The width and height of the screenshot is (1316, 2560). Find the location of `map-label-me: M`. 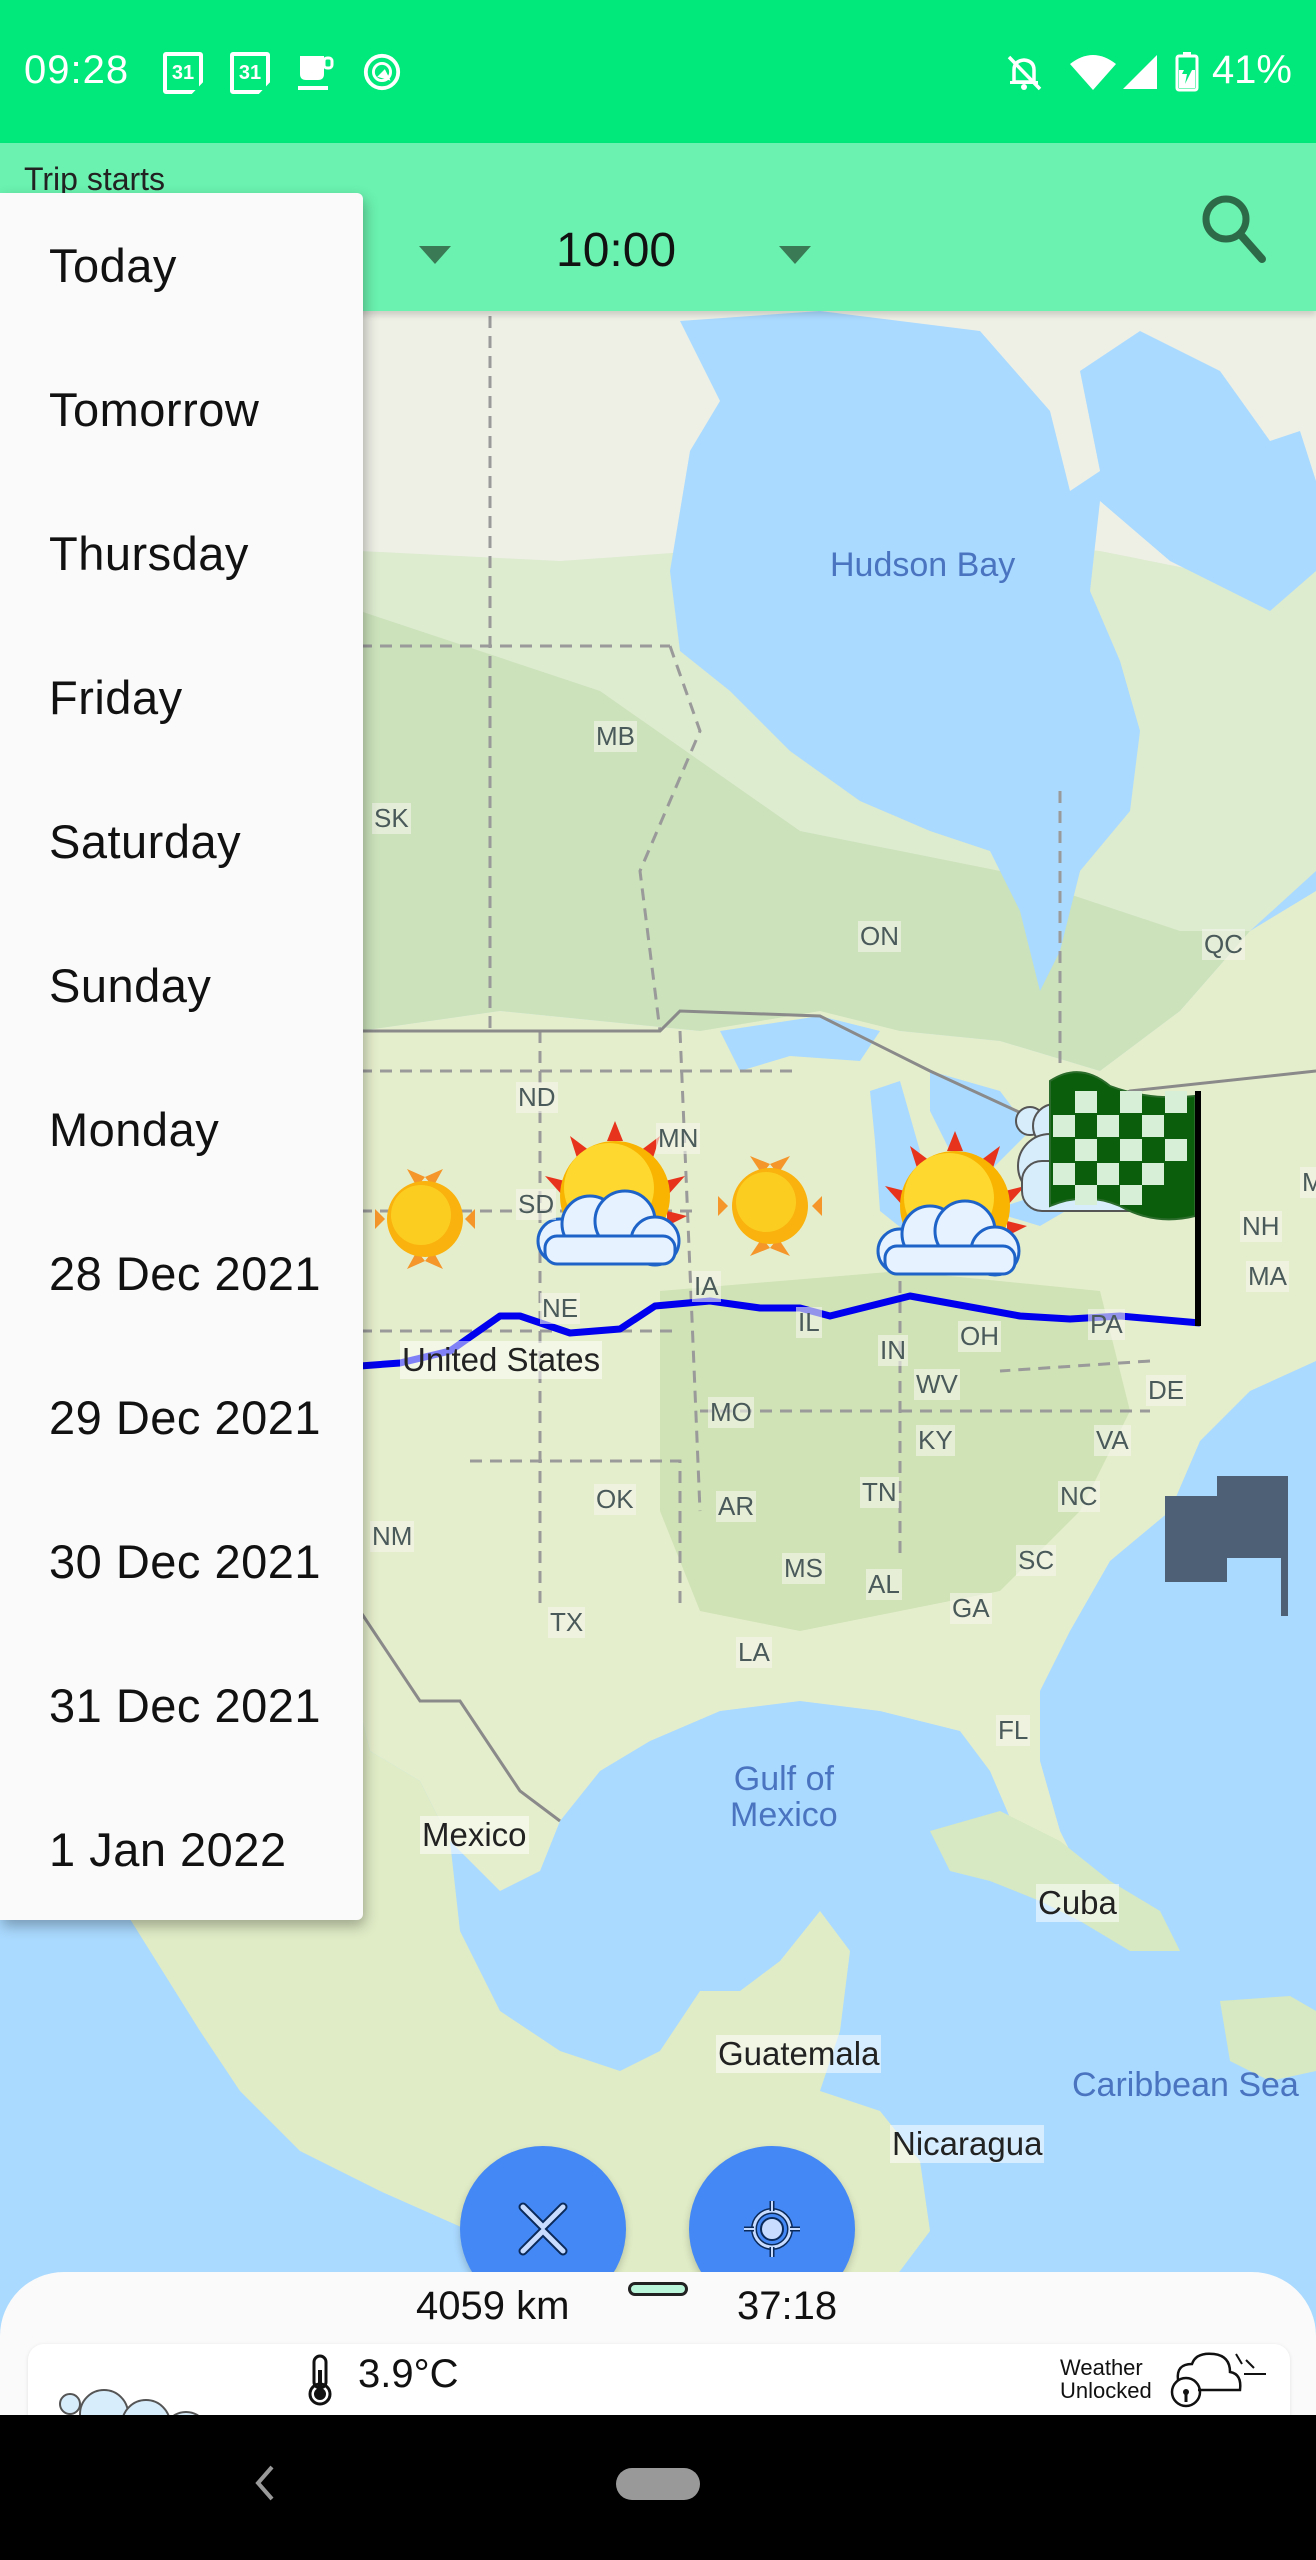

map-label-me: M is located at coordinates (1308, 1182).